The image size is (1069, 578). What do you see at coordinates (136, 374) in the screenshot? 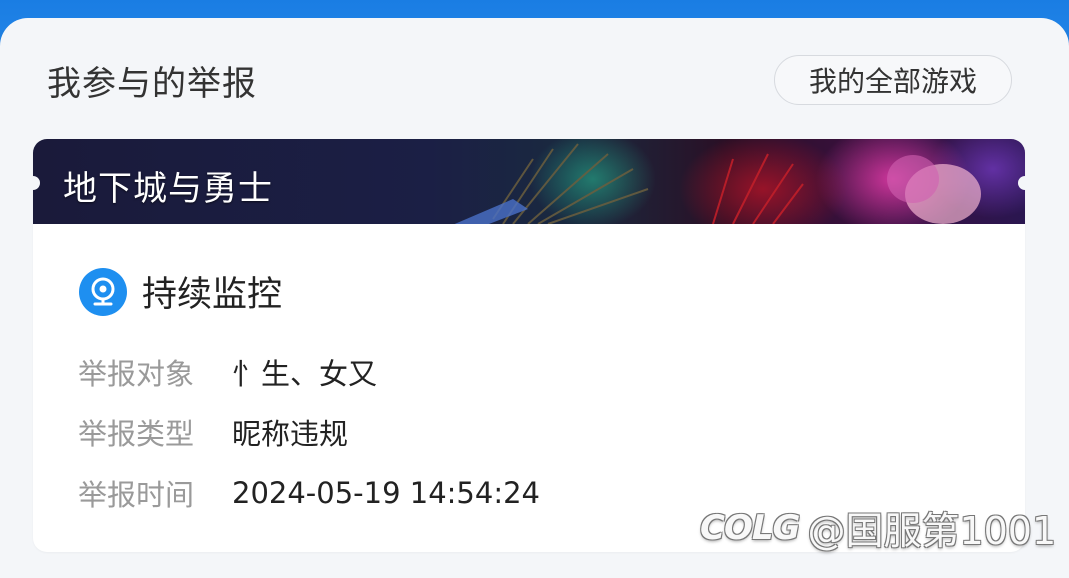
I see `field-label: 举报对象` at bounding box center [136, 374].